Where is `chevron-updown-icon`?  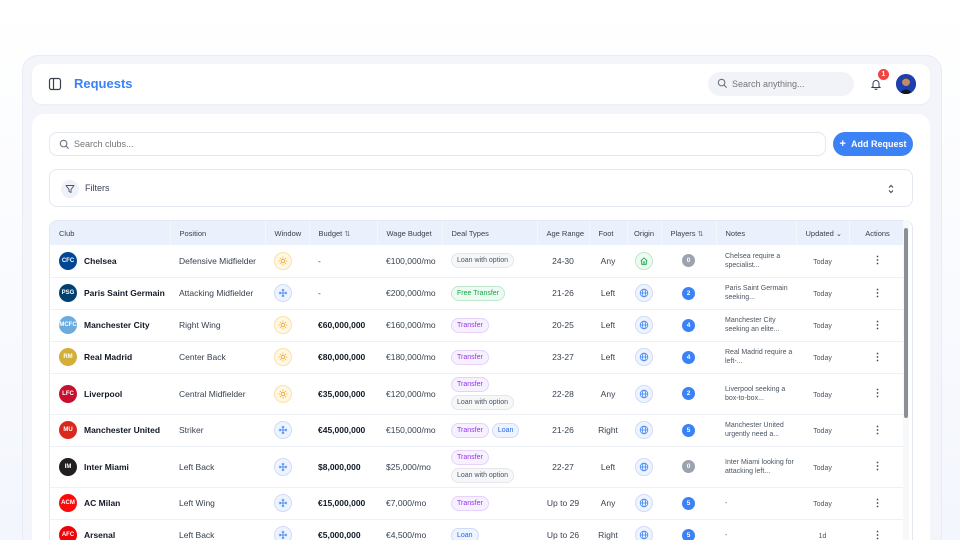 chevron-updown-icon is located at coordinates (891, 189).